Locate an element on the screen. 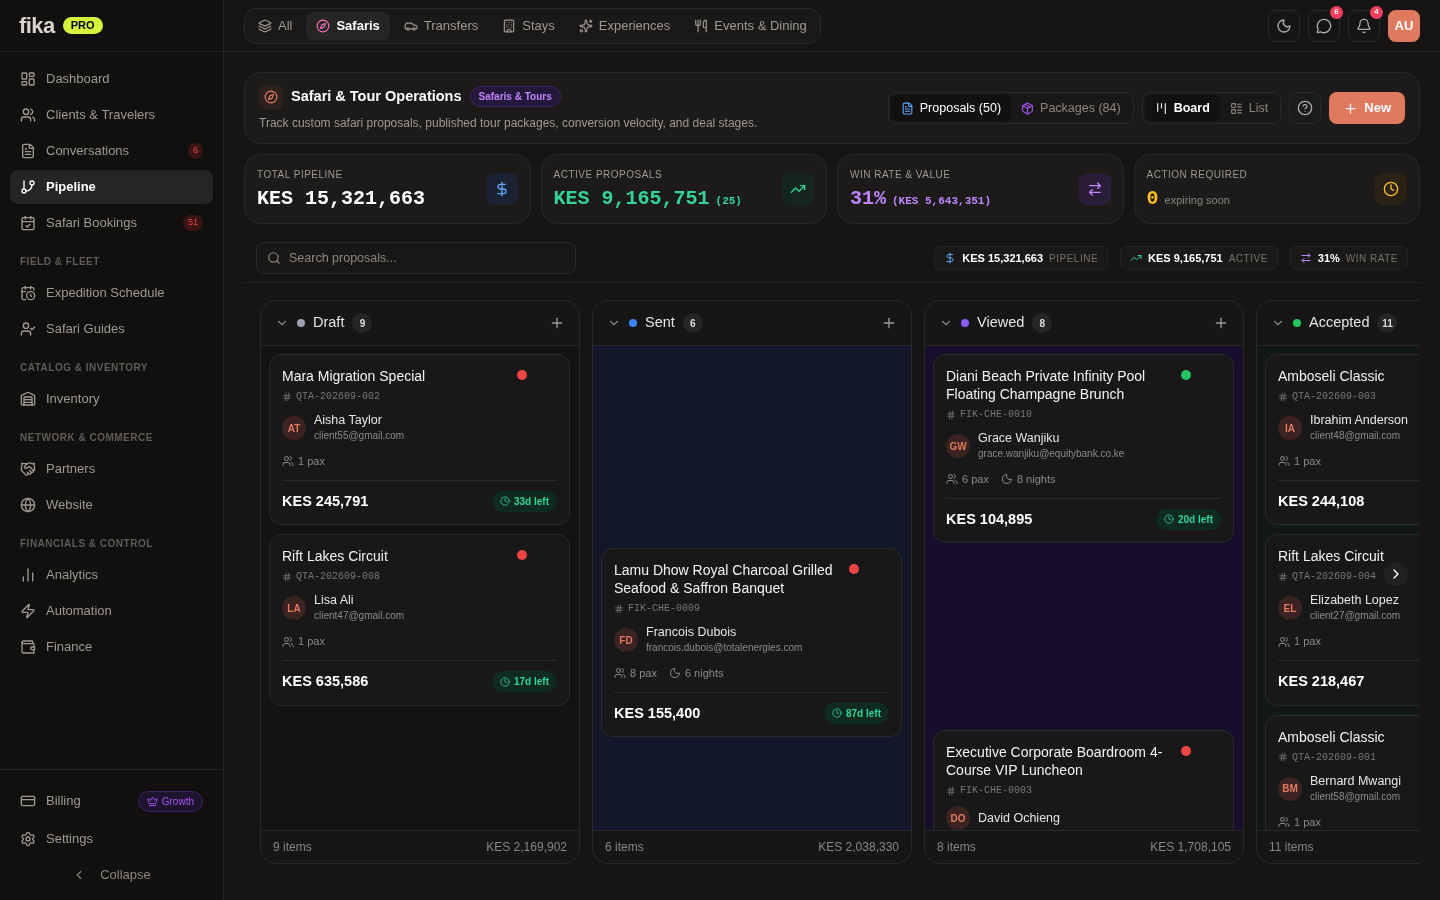  proposal-code: QTA-202609-008 is located at coordinates (338, 577).